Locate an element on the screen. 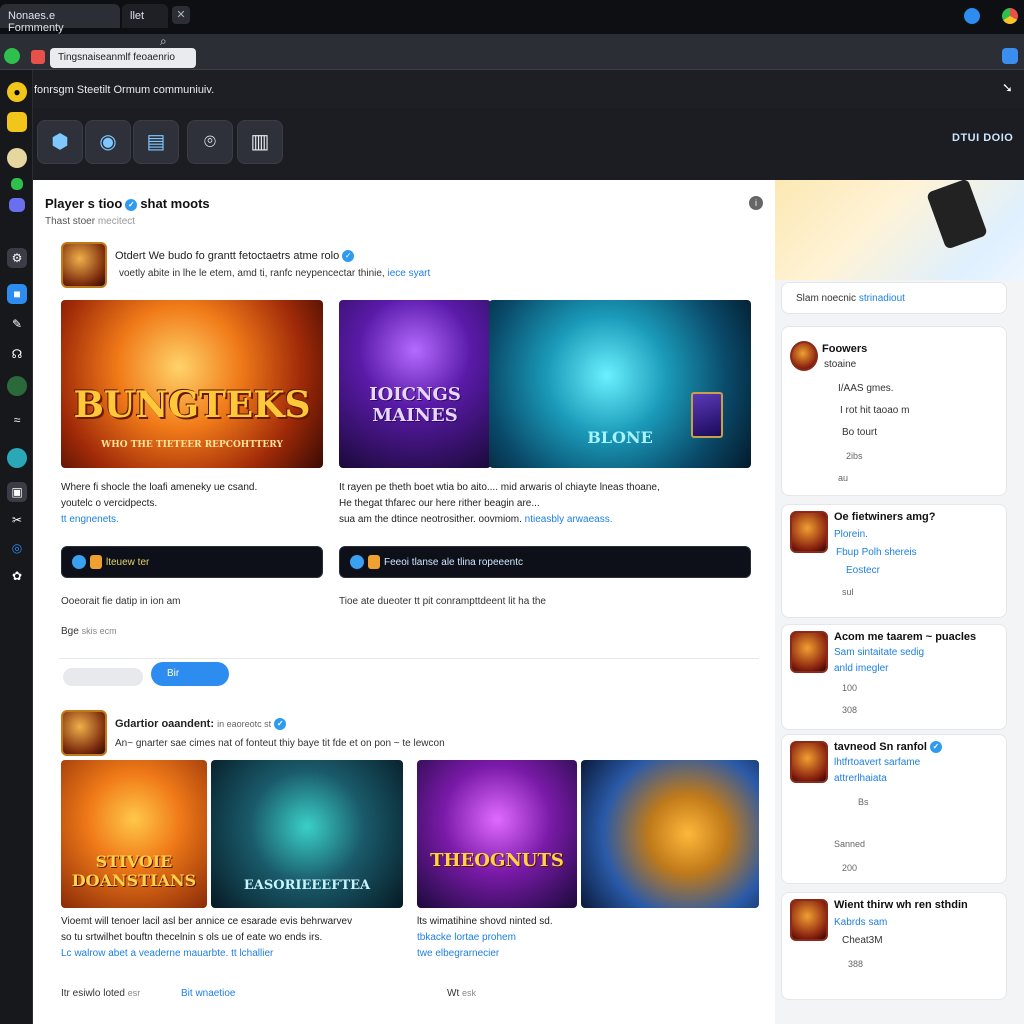  cursor-icon: ➘ is located at coordinates (1011, 87).